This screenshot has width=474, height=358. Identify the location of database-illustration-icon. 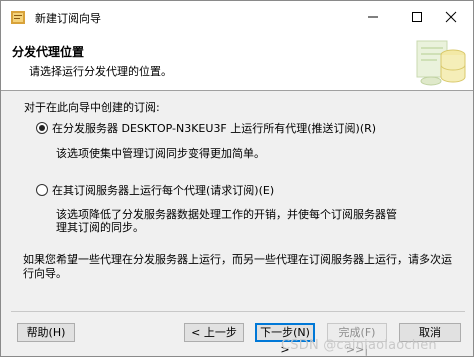
(441, 63).